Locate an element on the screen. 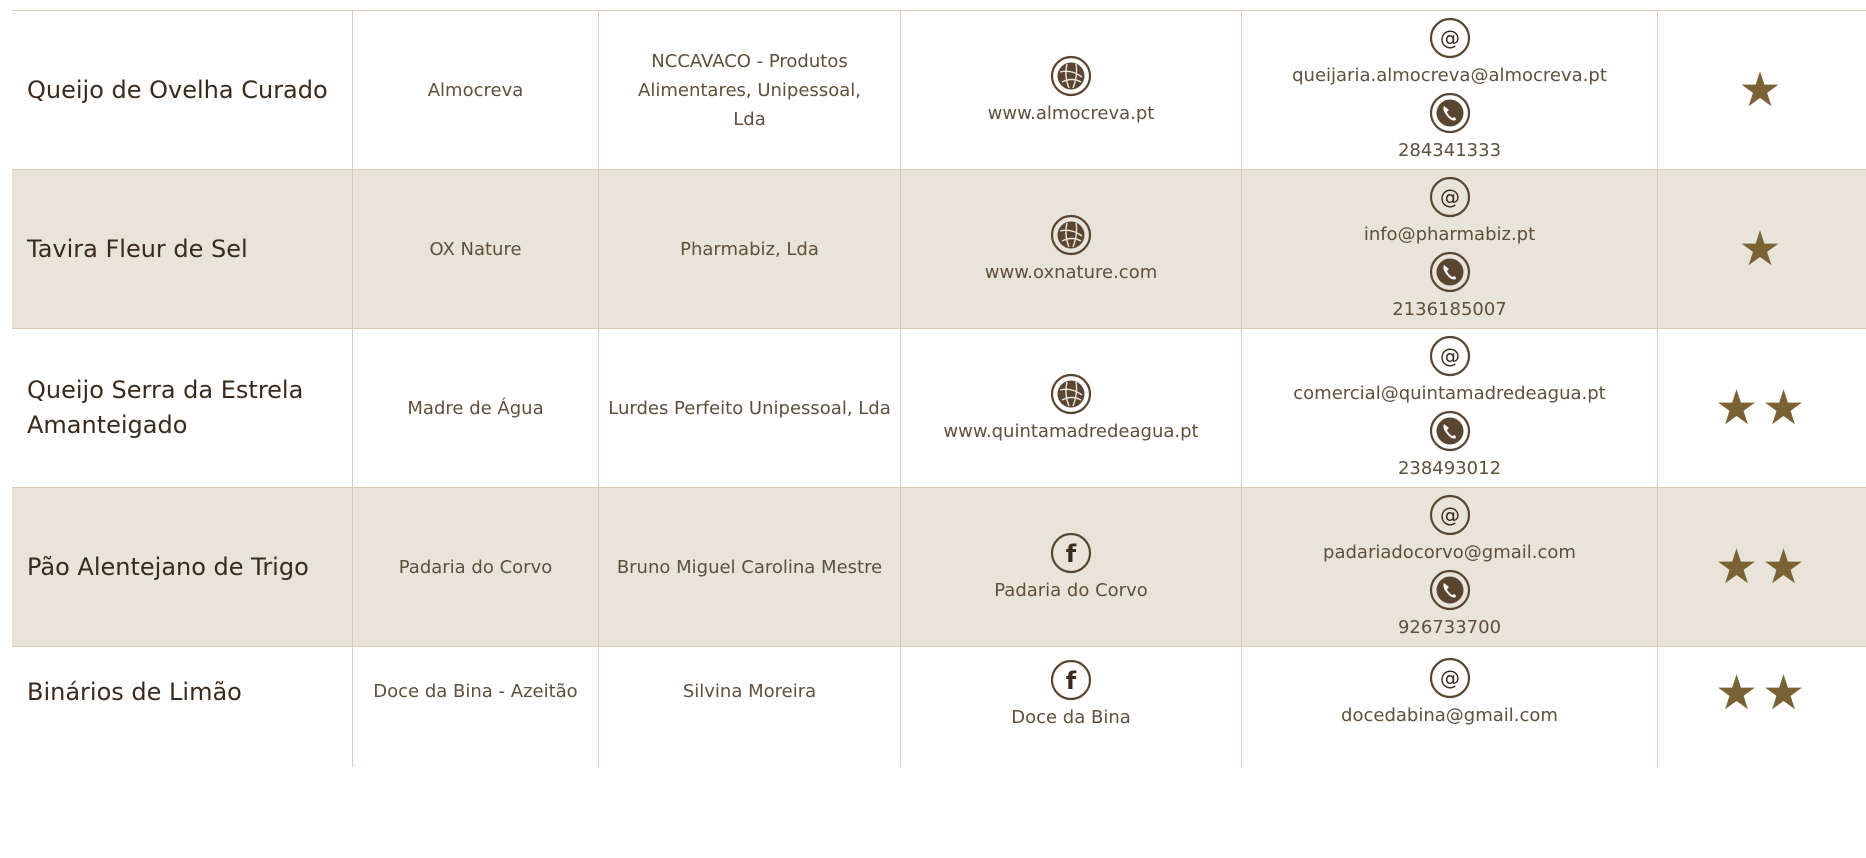 Image resolution: width=1866 pixels, height=858 pixels. email-link: comercial@quintamadredeagua.pt is located at coordinates (1449, 393).